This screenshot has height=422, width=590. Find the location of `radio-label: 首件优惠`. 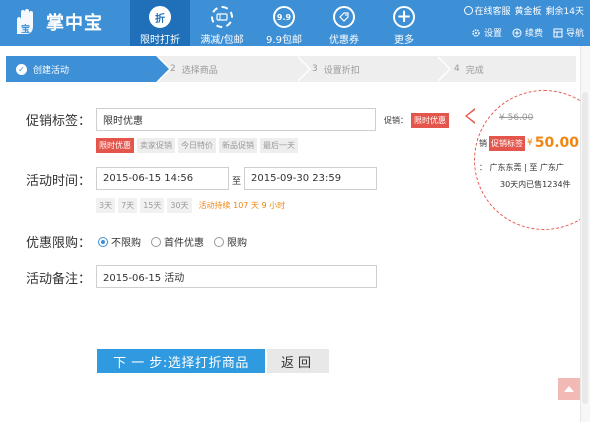

radio-label: 首件优惠 is located at coordinates (184, 243).